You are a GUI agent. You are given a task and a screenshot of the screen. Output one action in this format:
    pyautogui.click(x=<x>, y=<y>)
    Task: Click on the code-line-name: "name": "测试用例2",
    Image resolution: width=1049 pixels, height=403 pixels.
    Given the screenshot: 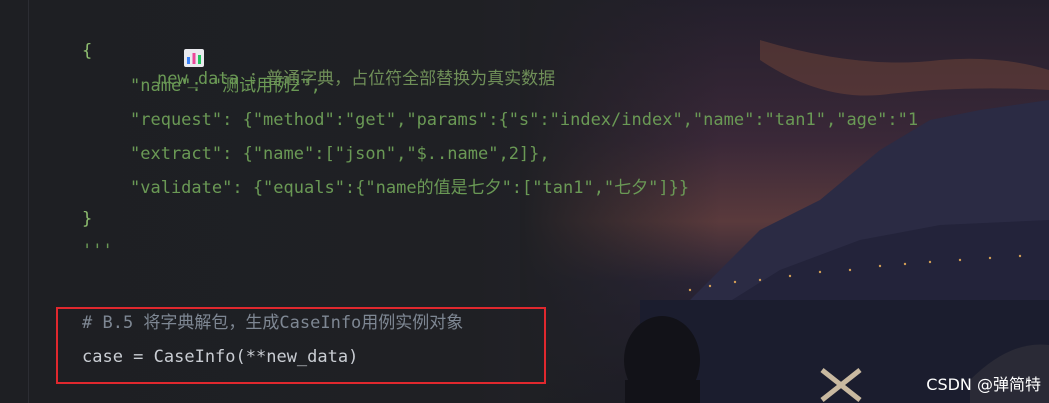 What is the action you would take?
    pyautogui.click(x=225, y=86)
    